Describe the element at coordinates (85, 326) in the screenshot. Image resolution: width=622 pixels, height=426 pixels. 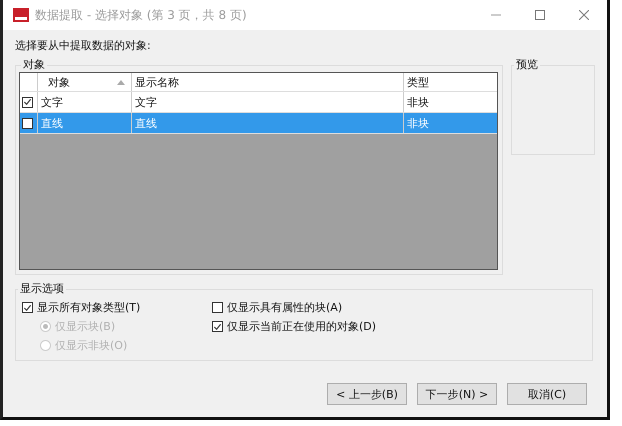
I see `option-label: 仅显示块(B)` at that location.